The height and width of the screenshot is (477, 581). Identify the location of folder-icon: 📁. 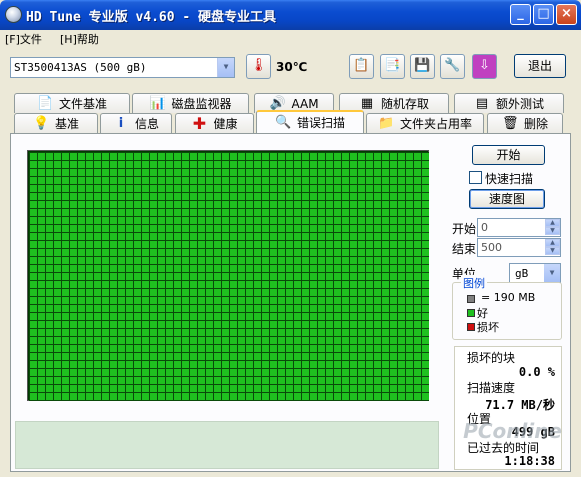
(386, 123).